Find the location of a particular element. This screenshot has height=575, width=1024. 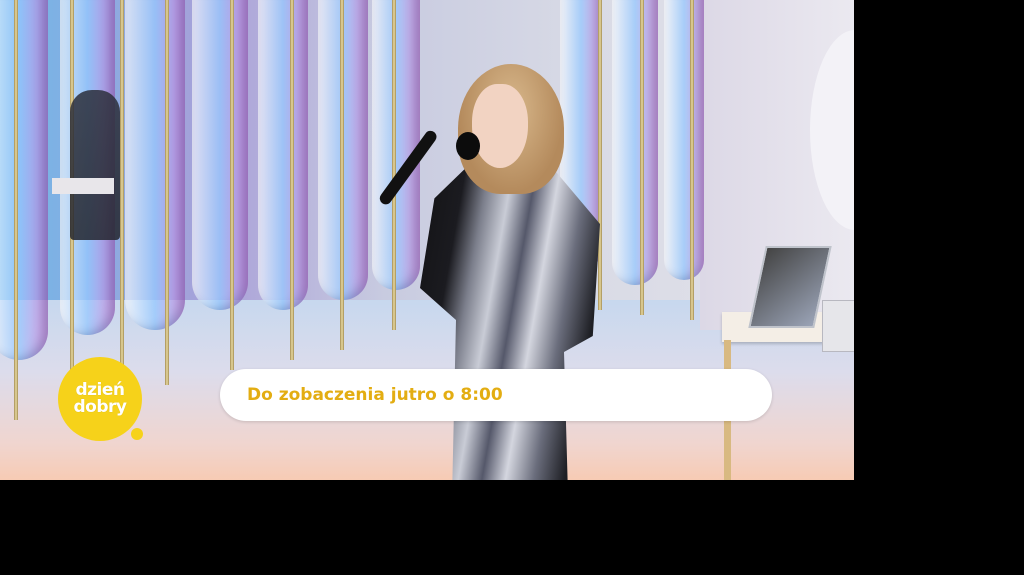

dj-figure is located at coordinates (95, 165).